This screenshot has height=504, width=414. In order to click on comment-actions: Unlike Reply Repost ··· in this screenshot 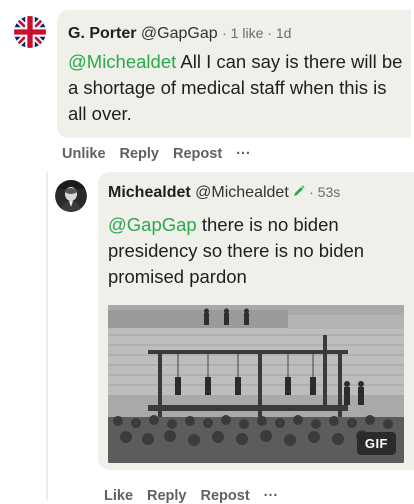, I will do `click(163, 154)`.